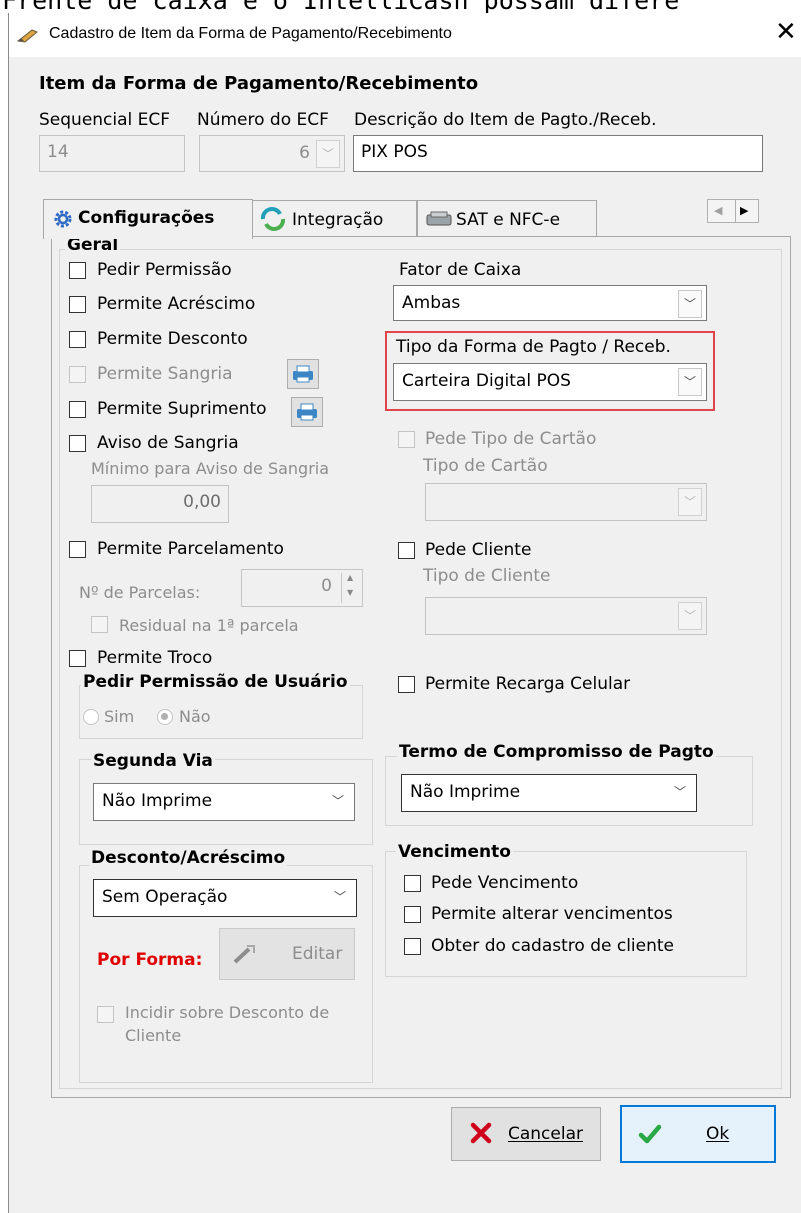  I want to click on wand-icon, so click(245, 956).